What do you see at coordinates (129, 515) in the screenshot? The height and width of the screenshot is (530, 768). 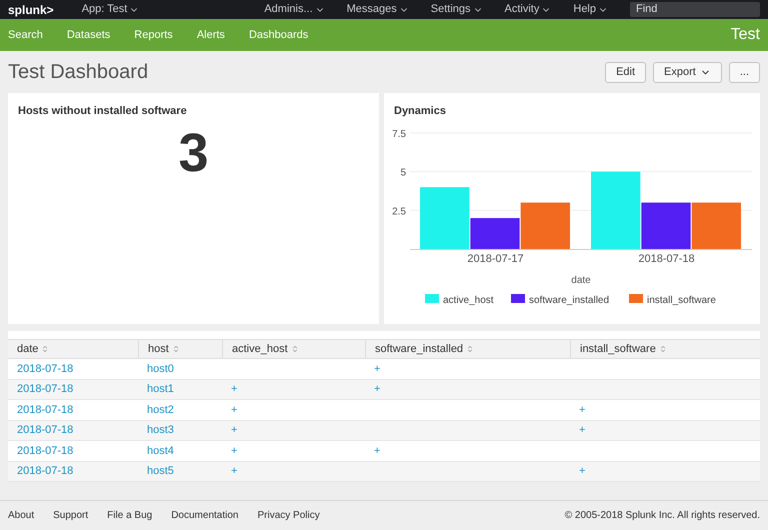 I see `footer-link: File a Bug` at bounding box center [129, 515].